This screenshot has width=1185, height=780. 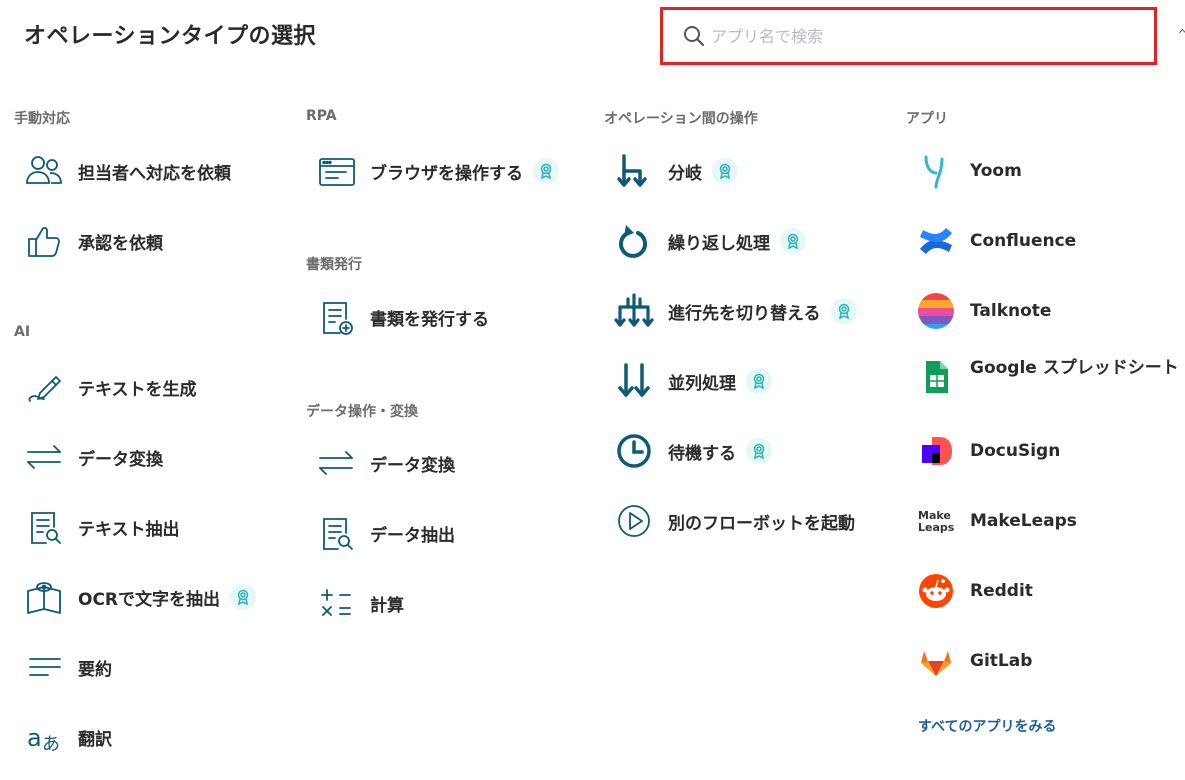 I want to click on app-makeleaps: Make Leaps MakeLeaps, so click(x=996, y=521).